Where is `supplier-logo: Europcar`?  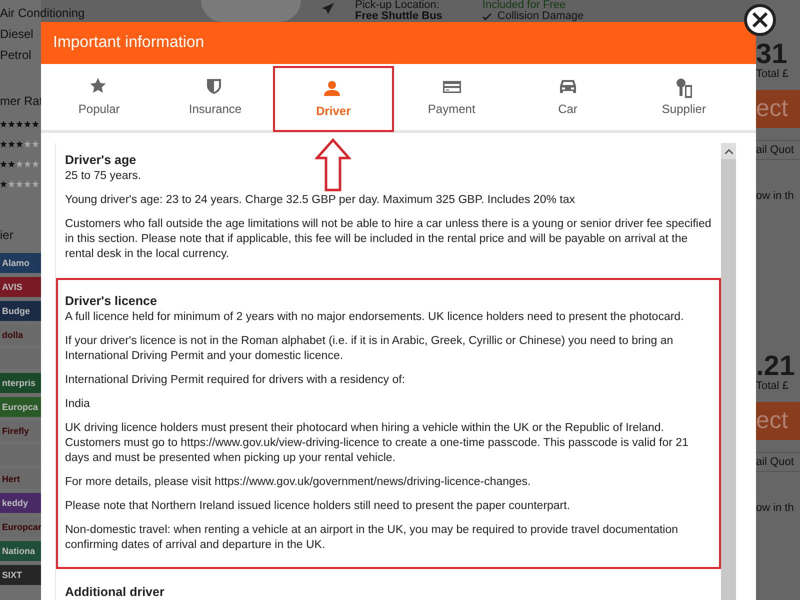
supplier-logo: Europcar is located at coordinates (20, 527).